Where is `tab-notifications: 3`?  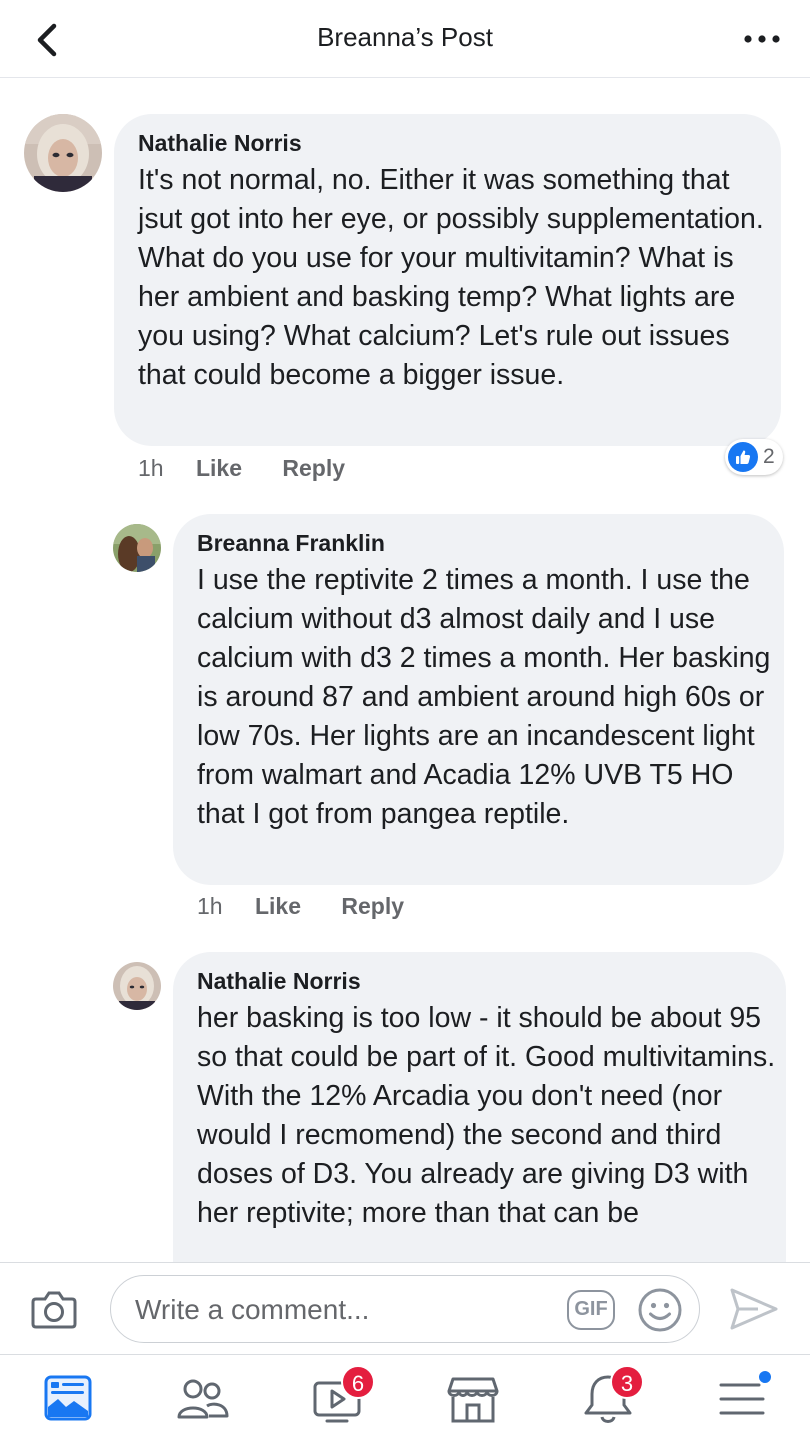 tab-notifications: 3 is located at coordinates (611, 1396).